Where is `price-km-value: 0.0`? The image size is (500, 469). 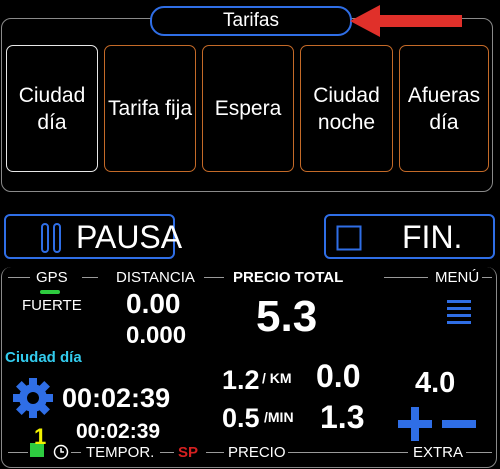 price-km-value: 0.0 is located at coordinates (338, 376).